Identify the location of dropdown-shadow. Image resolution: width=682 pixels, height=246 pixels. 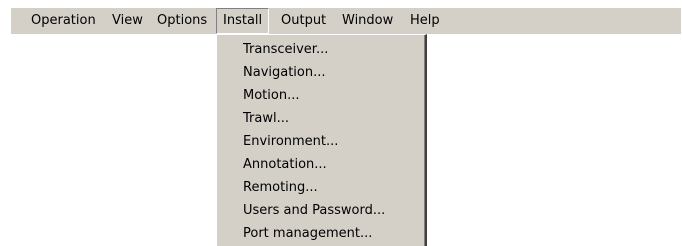
(424, 140).